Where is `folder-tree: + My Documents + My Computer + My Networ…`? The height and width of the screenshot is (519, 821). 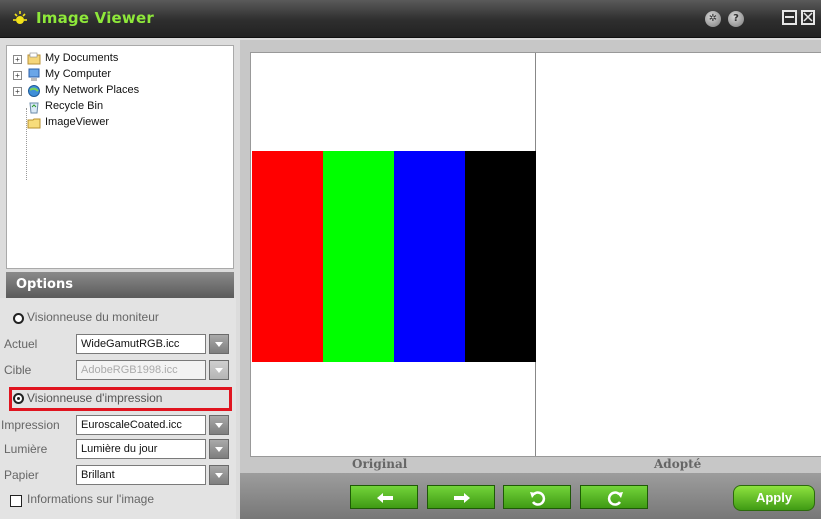 folder-tree: + My Documents + My Computer + My Networ… is located at coordinates (120, 157).